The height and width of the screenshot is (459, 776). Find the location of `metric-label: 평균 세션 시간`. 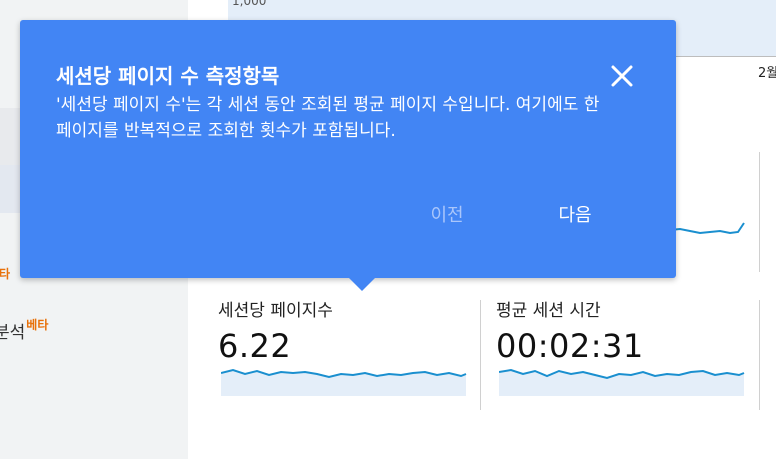

metric-label: 평균 세션 시간 is located at coordinates (548, 311).